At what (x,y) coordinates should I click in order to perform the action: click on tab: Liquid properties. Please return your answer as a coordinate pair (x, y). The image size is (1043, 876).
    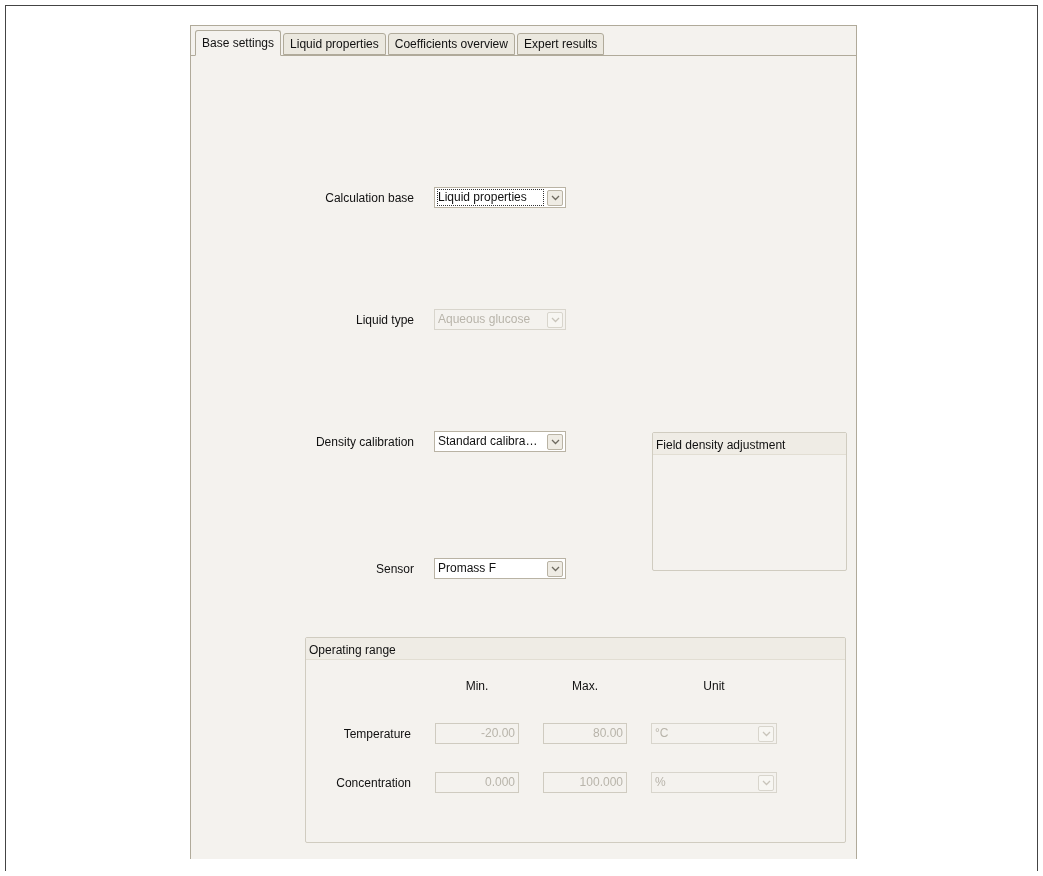
    Looking at the image, I should click on (334, 44).